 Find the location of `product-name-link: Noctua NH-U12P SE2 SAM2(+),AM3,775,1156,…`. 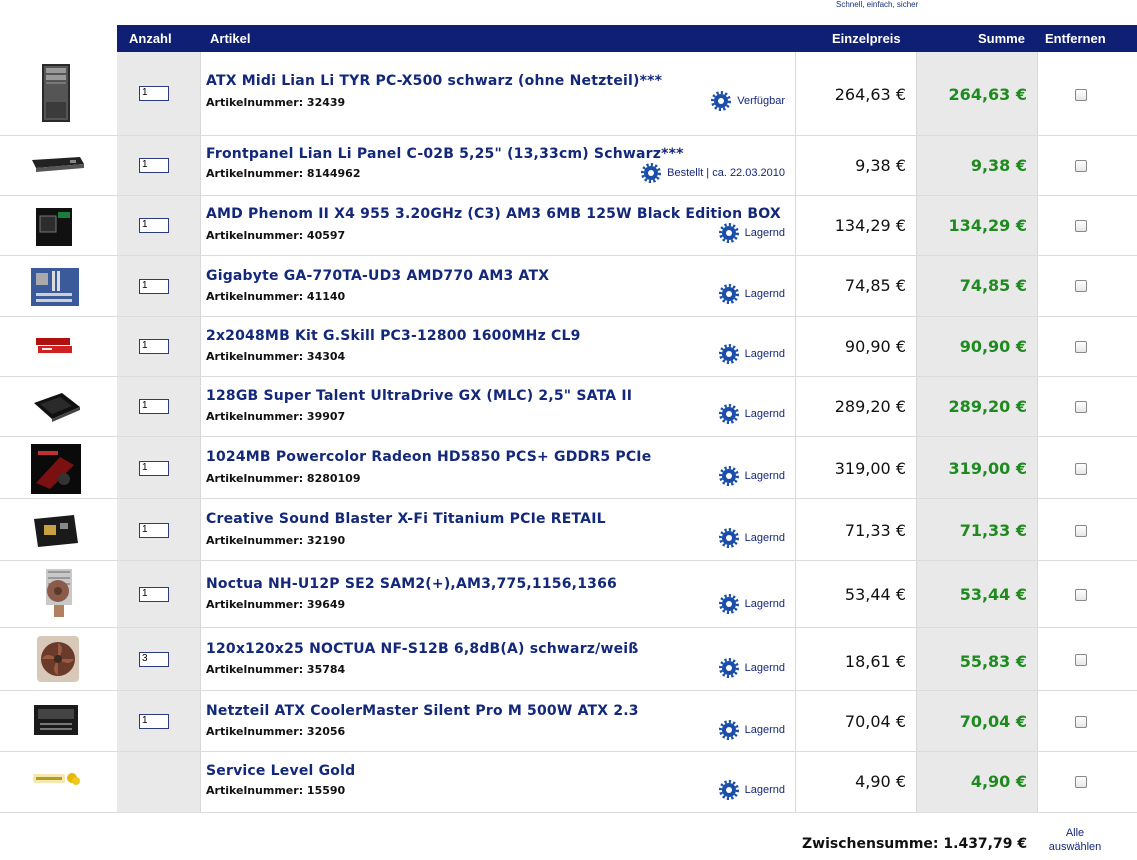

product-name-link: Noctua NH-U12P SE2 SAM2(+),AM3,775,1156,… is located at coordinates (411, 584).